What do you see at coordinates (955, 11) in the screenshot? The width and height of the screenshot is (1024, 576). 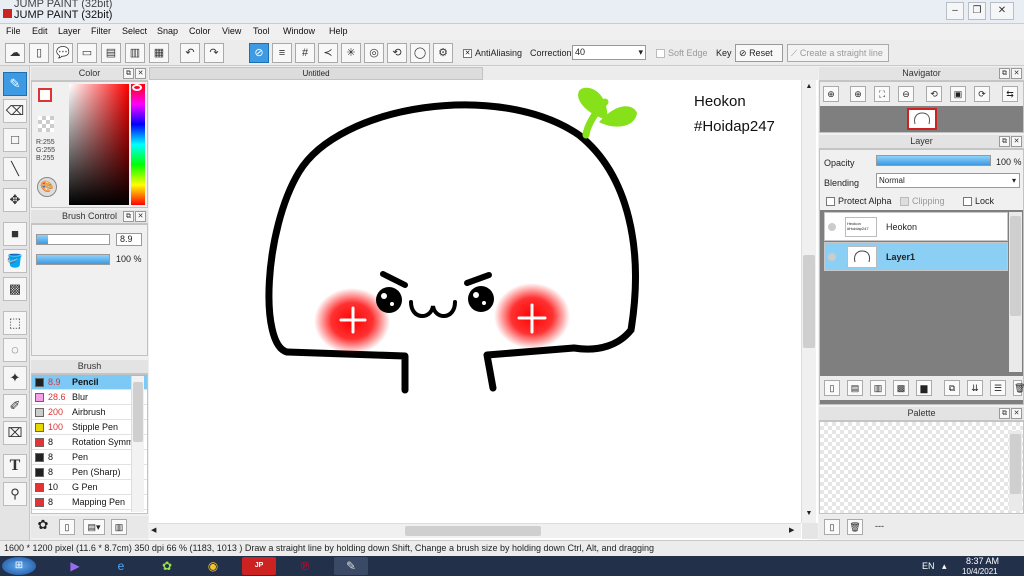 I see `minimize-button: ‒` at bounding box center [955, 11].